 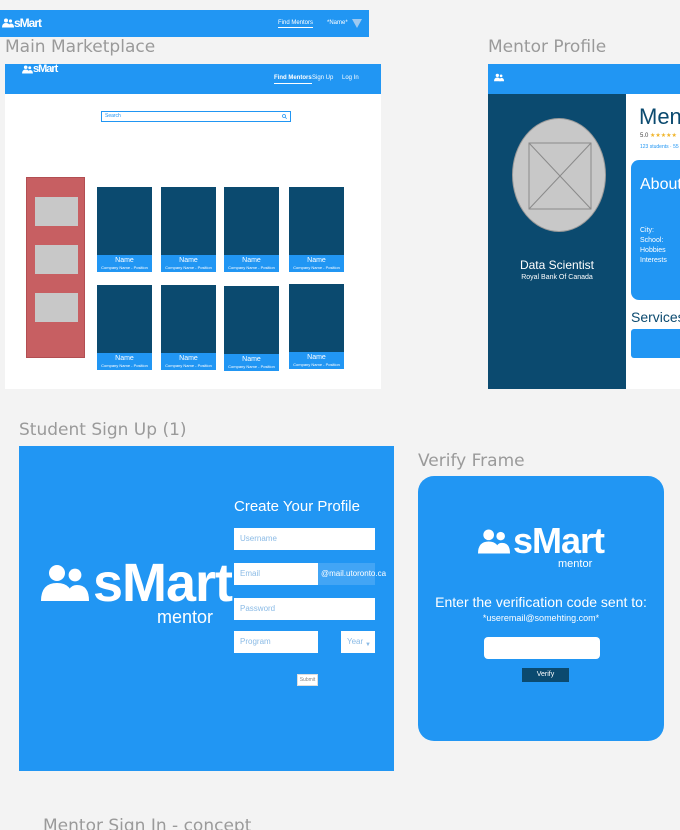 What do you see at coordinates (184, 23) in the screenshot?
I see `top-nav-bar: sMart Find Mentors *Name*` at bounding box center [184, 23].